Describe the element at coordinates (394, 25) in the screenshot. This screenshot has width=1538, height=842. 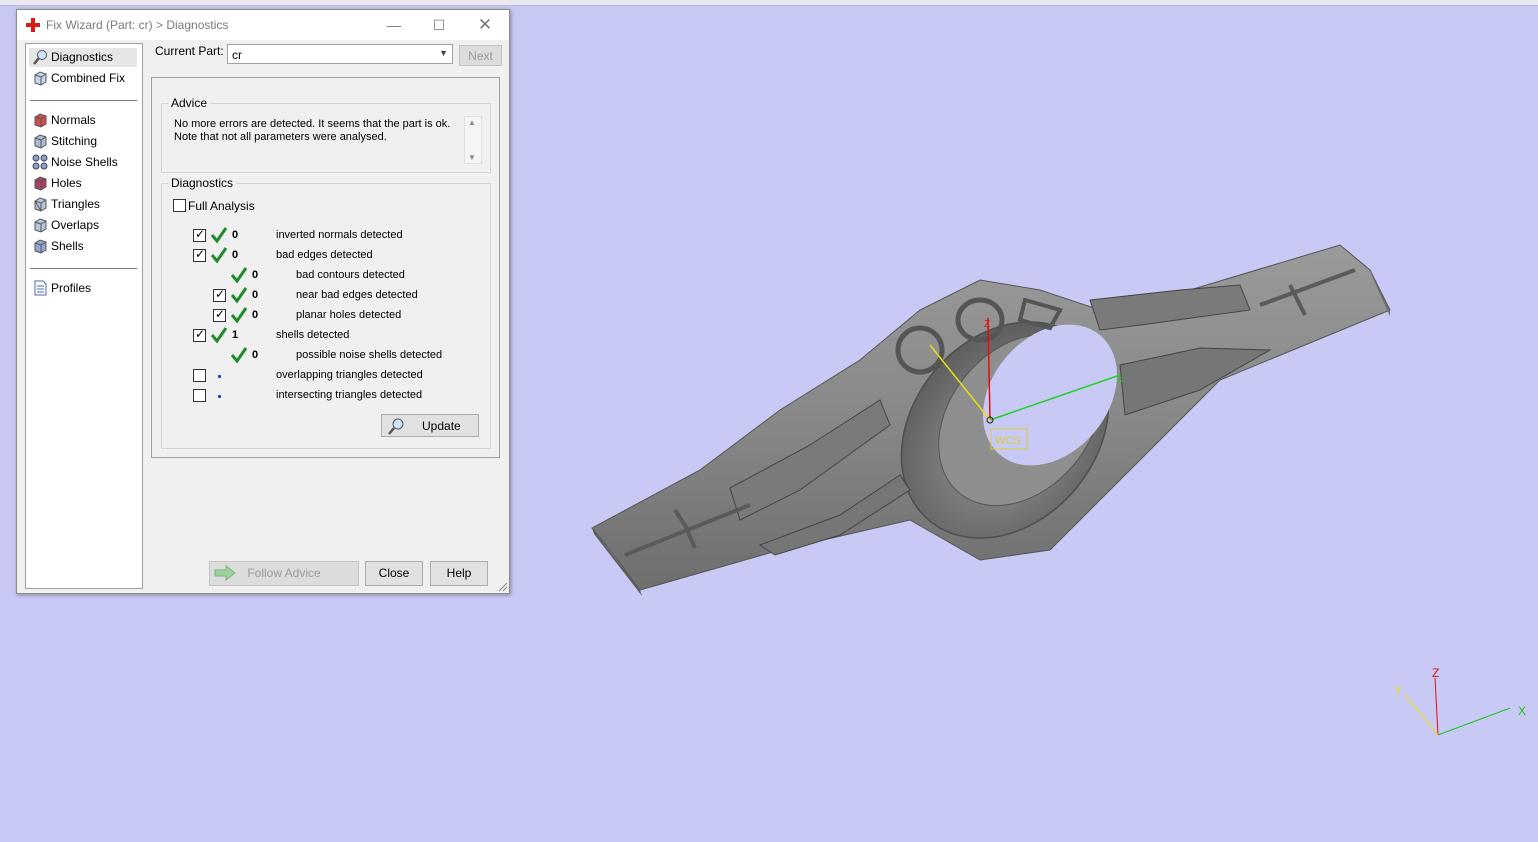
I see `minimize-button: —` at that location.